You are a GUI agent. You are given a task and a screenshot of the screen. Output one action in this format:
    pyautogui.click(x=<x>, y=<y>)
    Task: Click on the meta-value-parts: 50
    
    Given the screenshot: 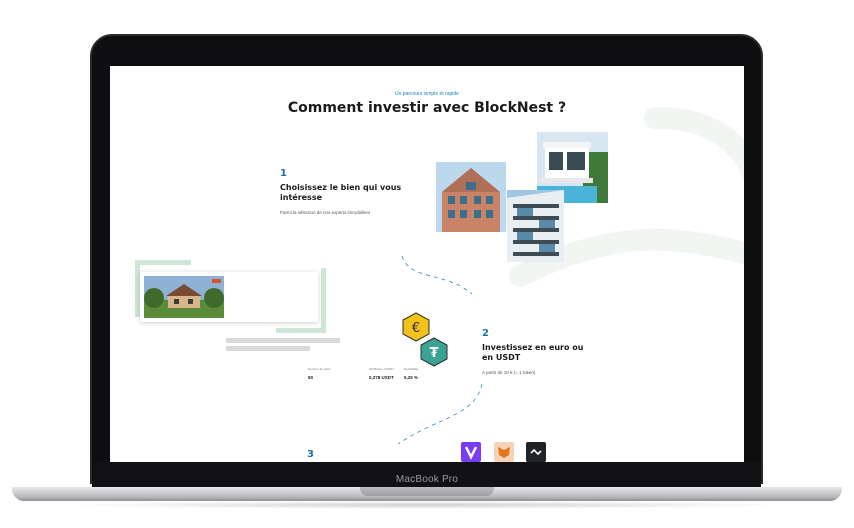 What is the action you would take?
    pyautogui.click(x=311, y=377)
    